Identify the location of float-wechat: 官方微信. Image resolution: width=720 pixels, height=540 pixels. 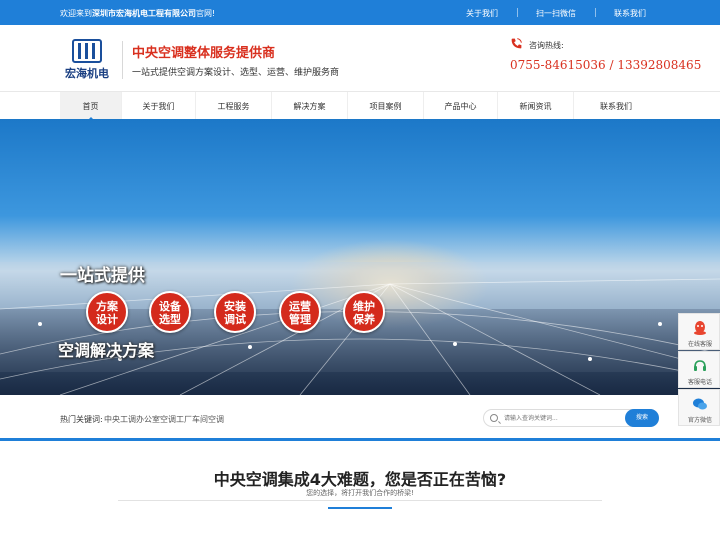
(699, 407).